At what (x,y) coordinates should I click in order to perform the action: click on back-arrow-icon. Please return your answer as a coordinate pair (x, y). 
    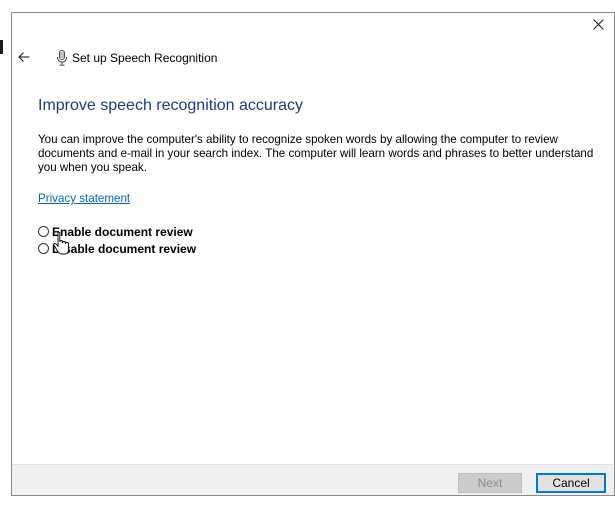
    Looking at the image, I should click on (24, 58).